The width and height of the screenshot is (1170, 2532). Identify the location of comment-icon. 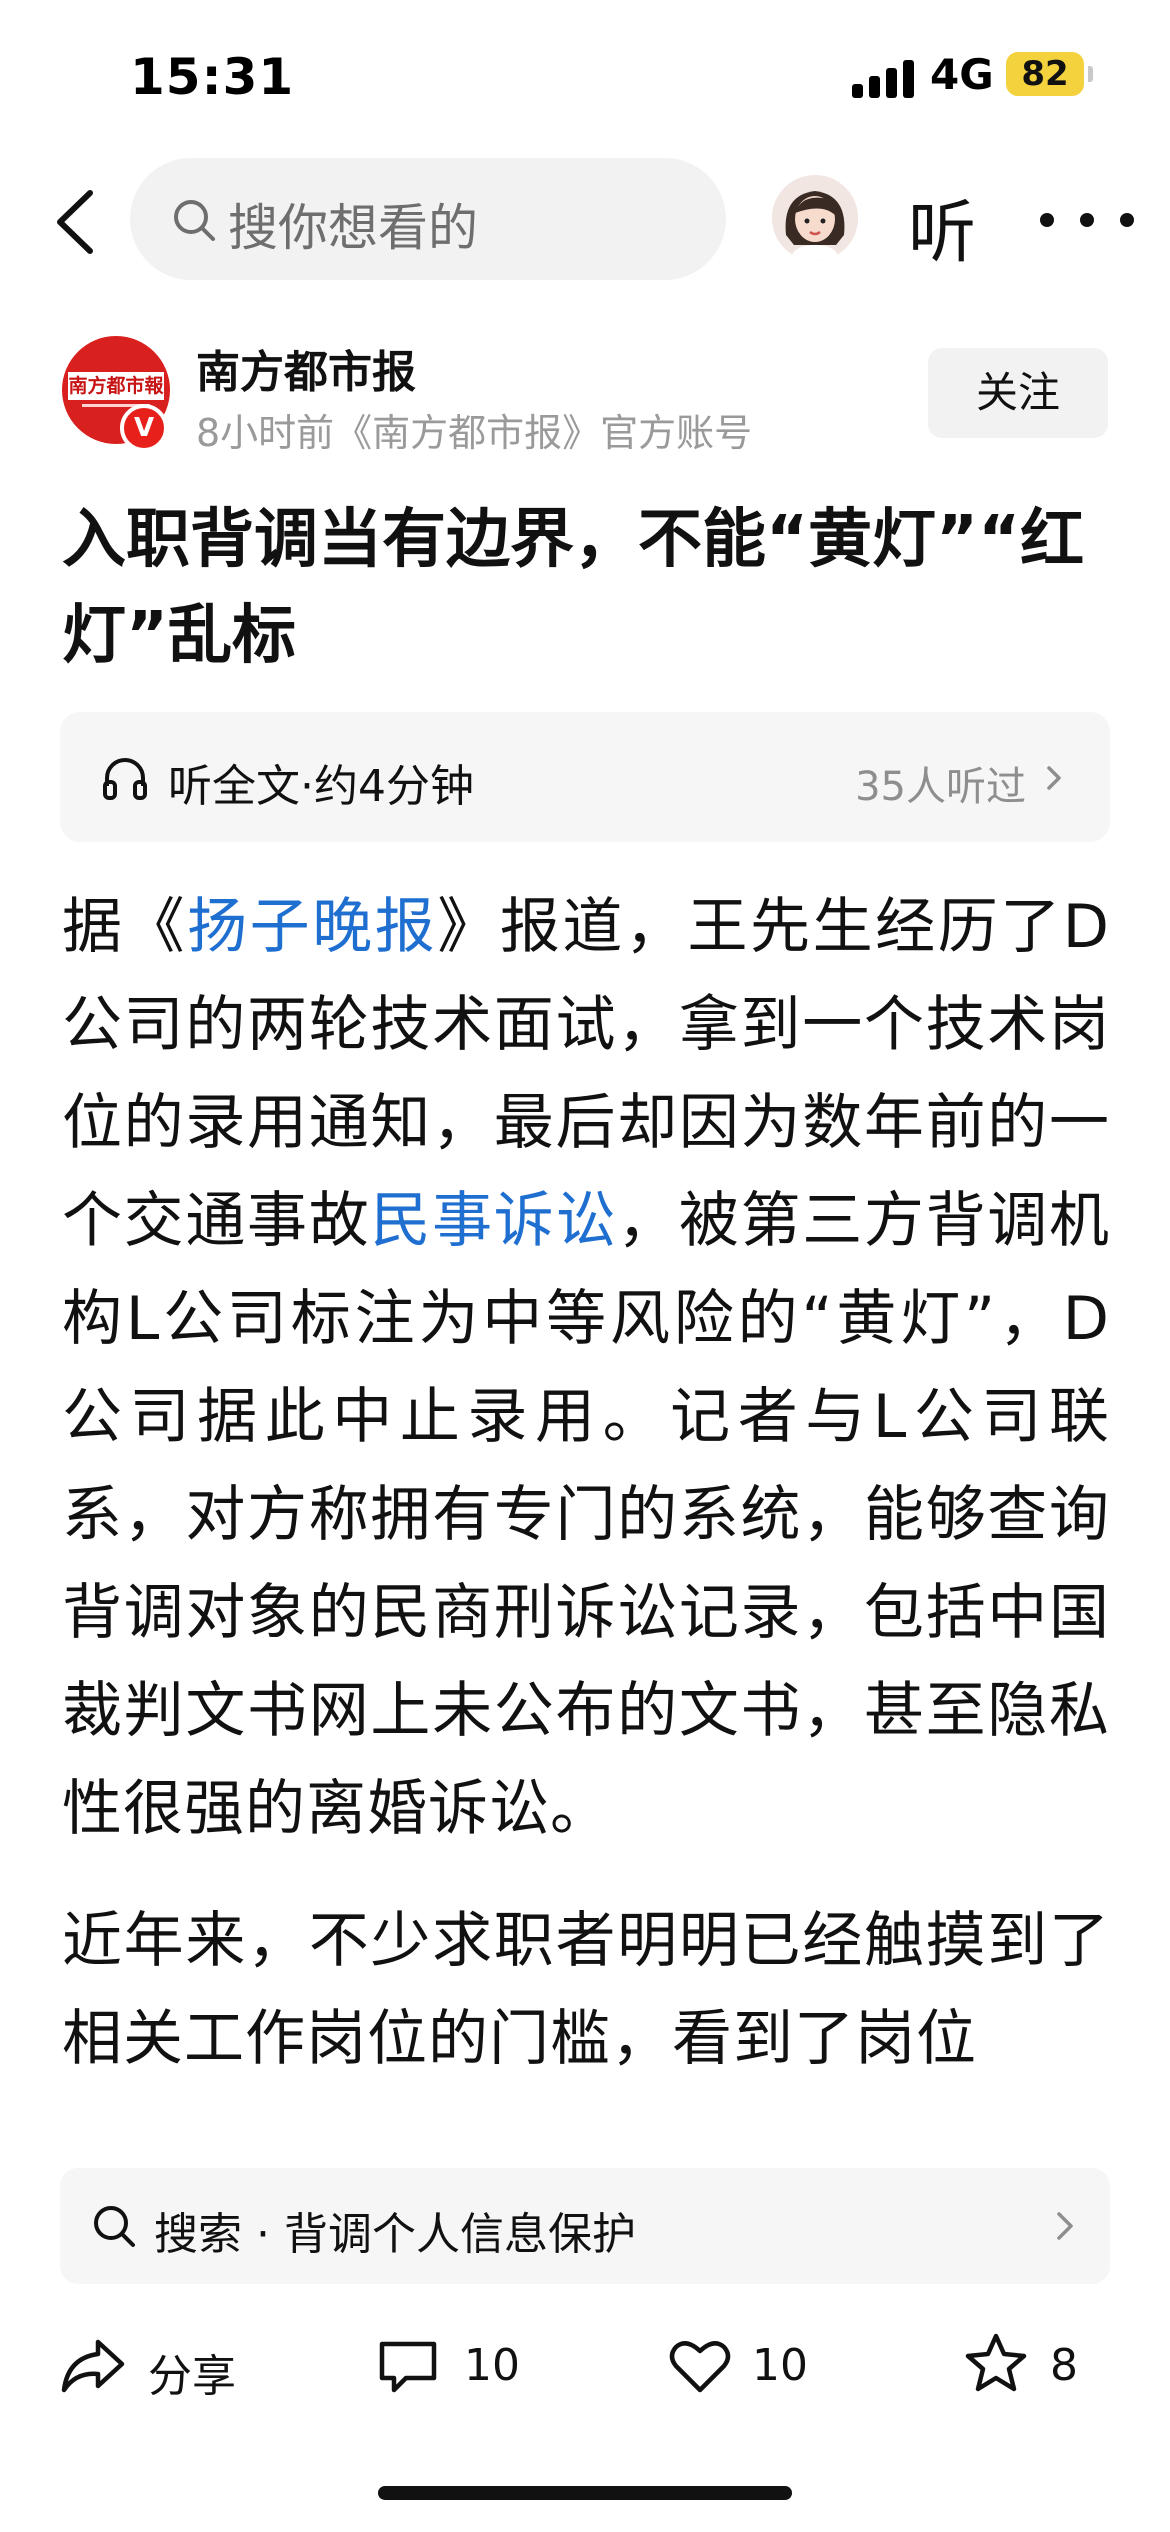
(408, 2367).